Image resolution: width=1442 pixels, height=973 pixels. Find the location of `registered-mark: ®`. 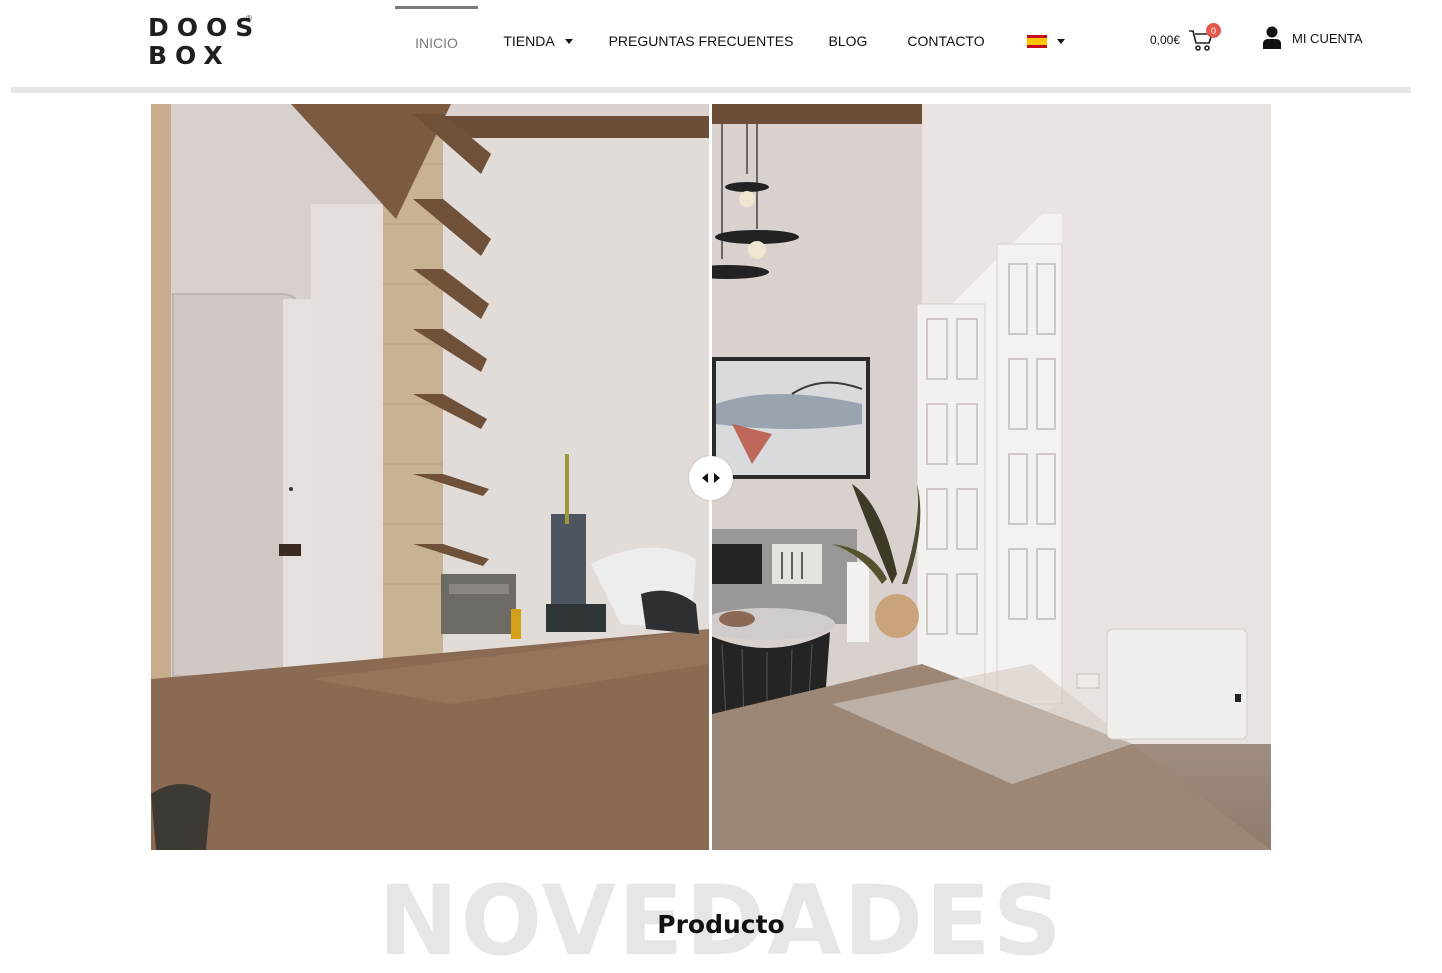

registered-mark: ® is located at coordinates (249, 18).